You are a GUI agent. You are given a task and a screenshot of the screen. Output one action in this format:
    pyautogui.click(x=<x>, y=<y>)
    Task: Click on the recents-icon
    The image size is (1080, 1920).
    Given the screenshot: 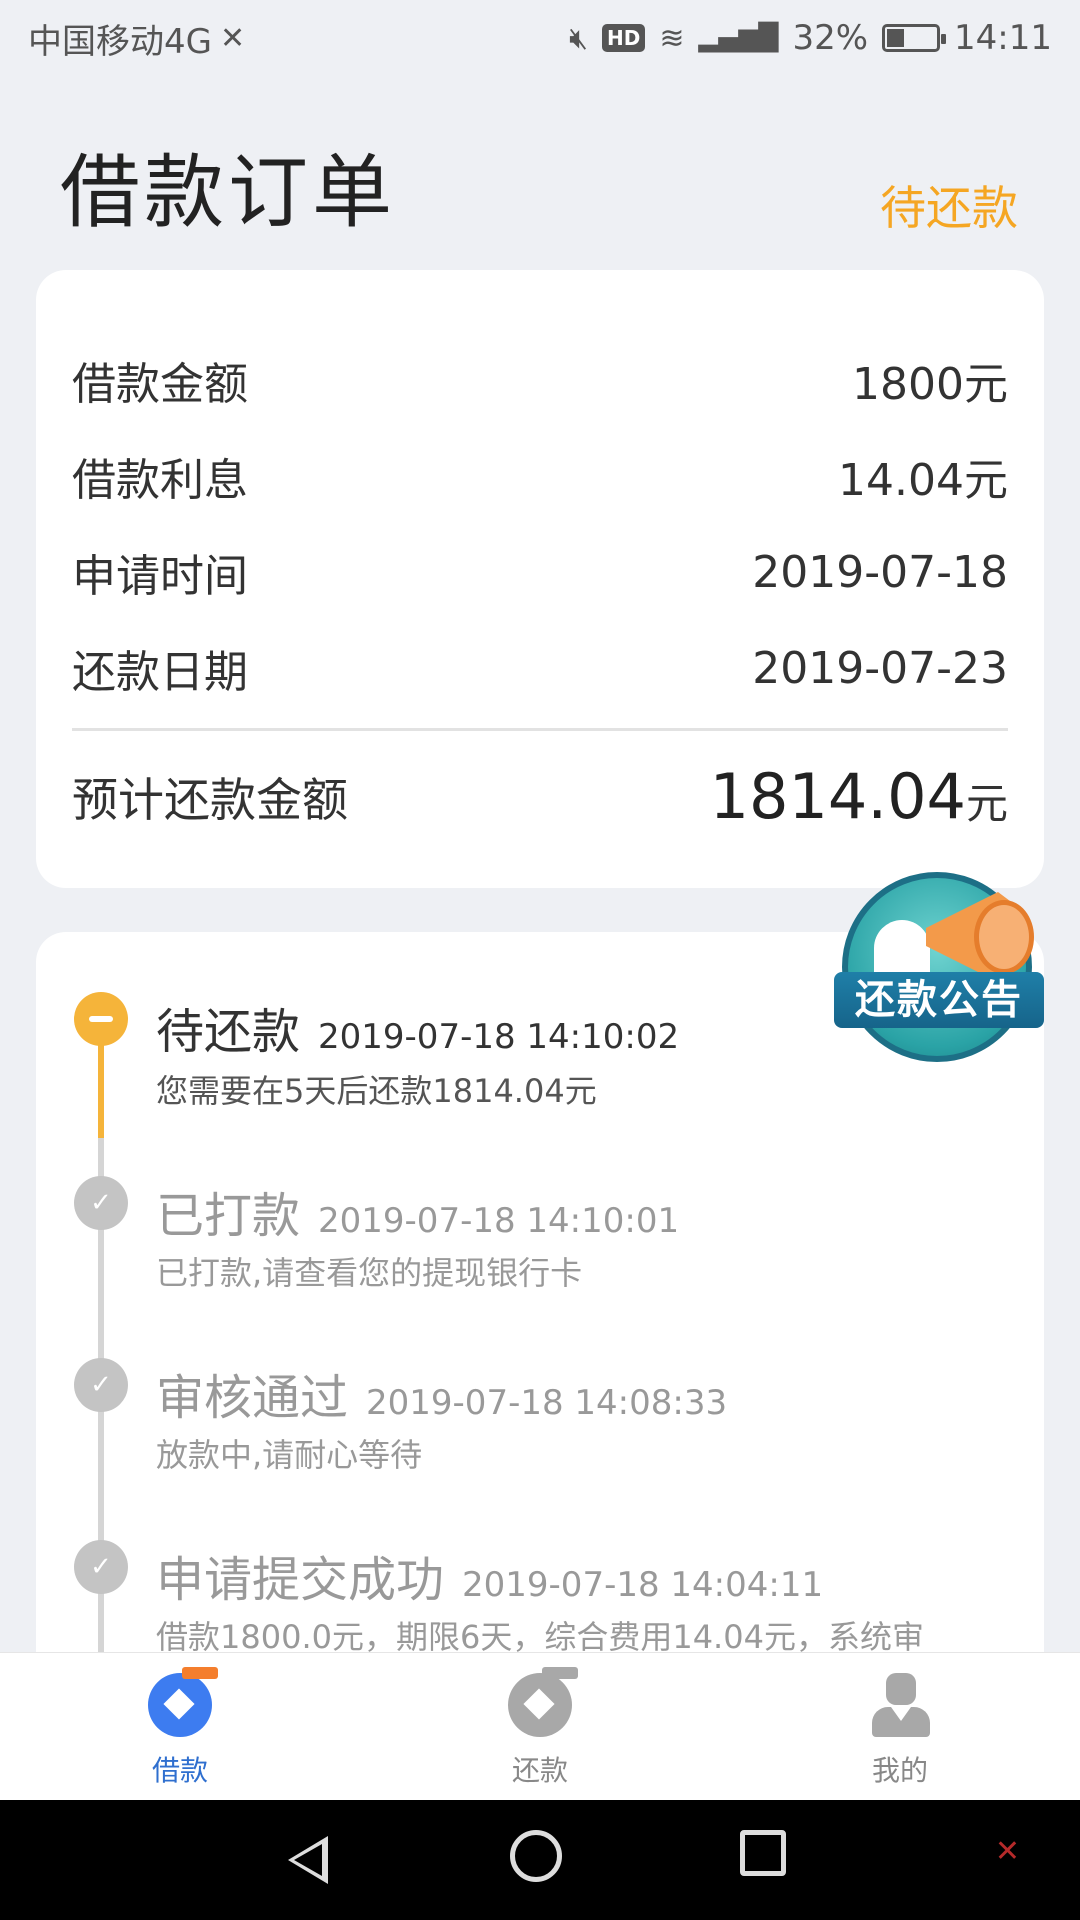 What is the action you would take?
    pyautogui.click(x=763, y=1853)
    